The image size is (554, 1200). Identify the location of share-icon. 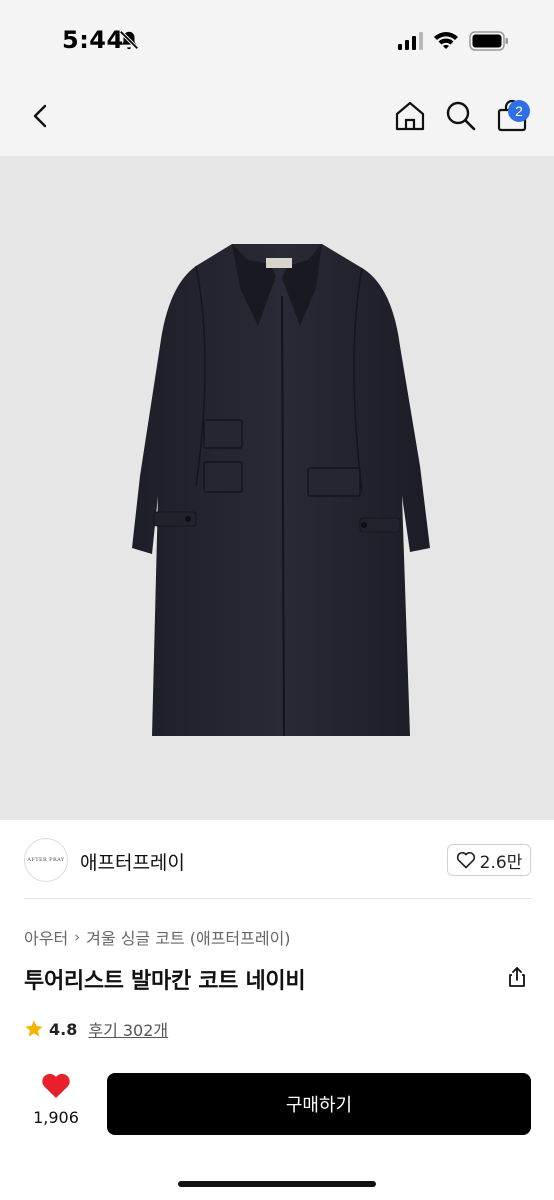
(517, 977).